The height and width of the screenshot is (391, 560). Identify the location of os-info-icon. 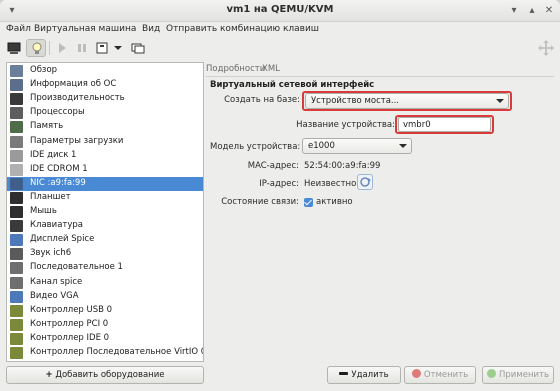
(16, 85).